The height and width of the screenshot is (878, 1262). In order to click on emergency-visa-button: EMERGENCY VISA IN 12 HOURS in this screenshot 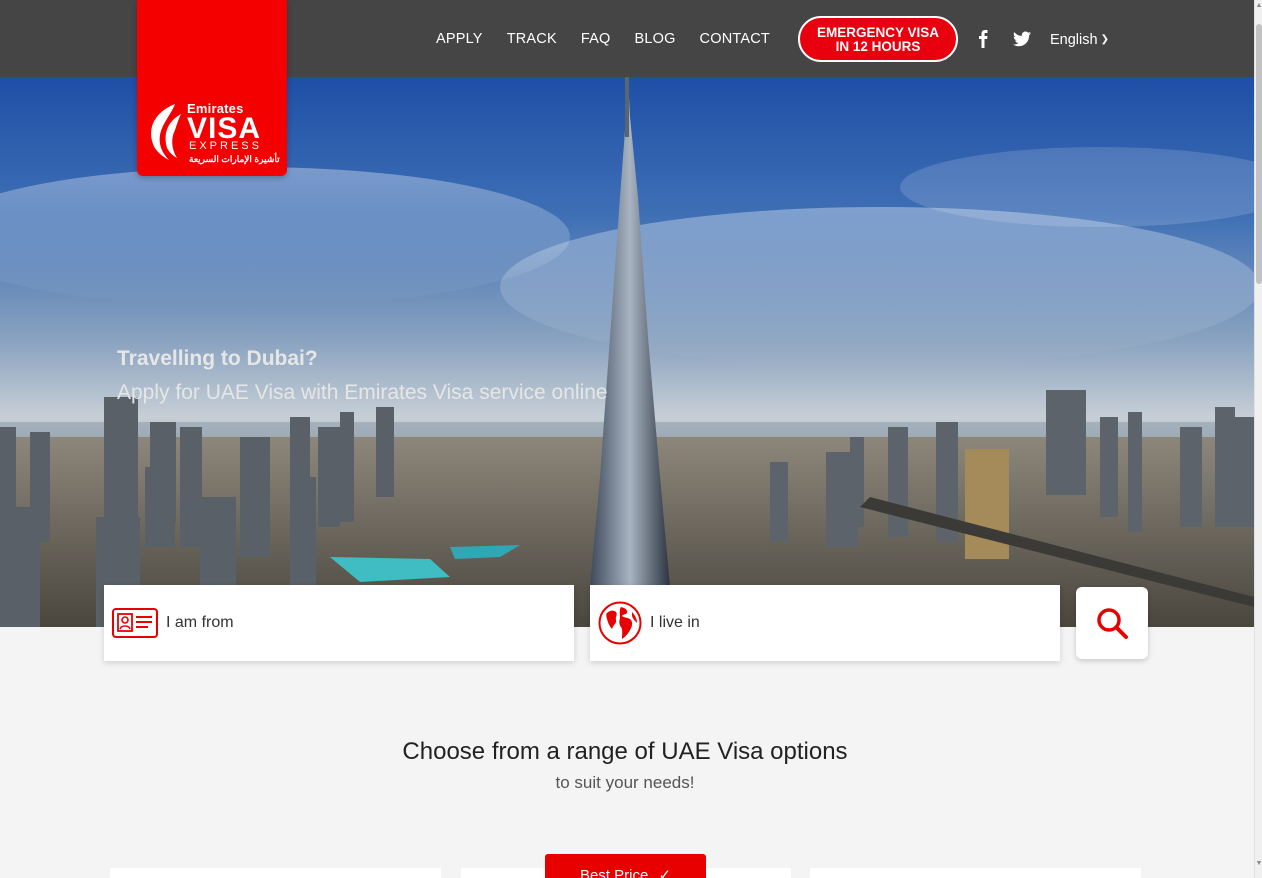, I will do `click(878, 39)`.